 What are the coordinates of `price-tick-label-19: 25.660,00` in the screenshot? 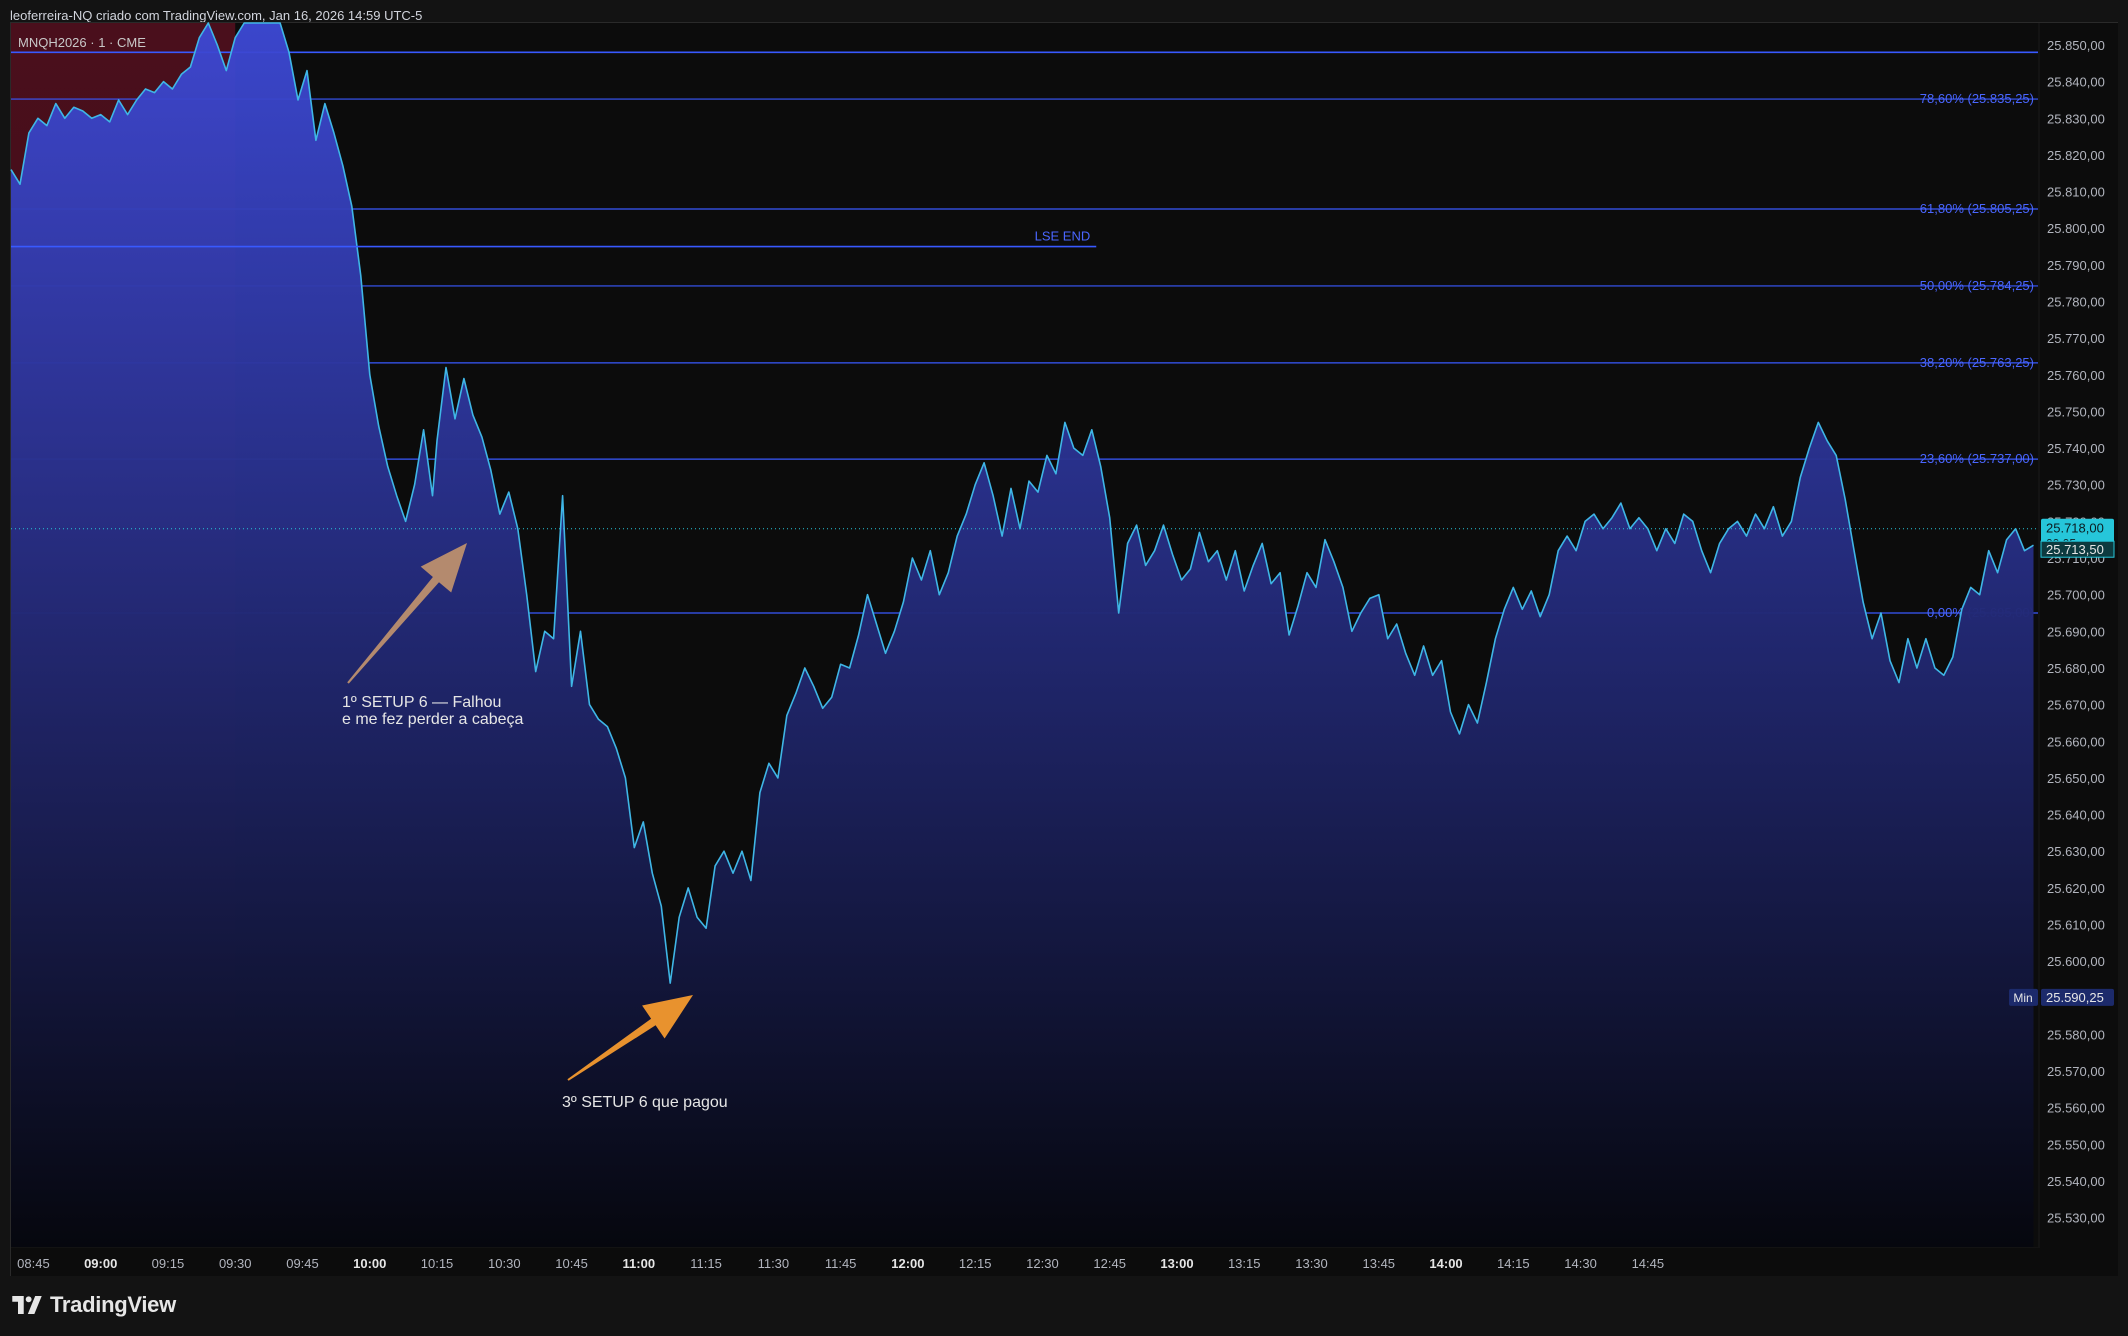 It's located at (2076, 741).